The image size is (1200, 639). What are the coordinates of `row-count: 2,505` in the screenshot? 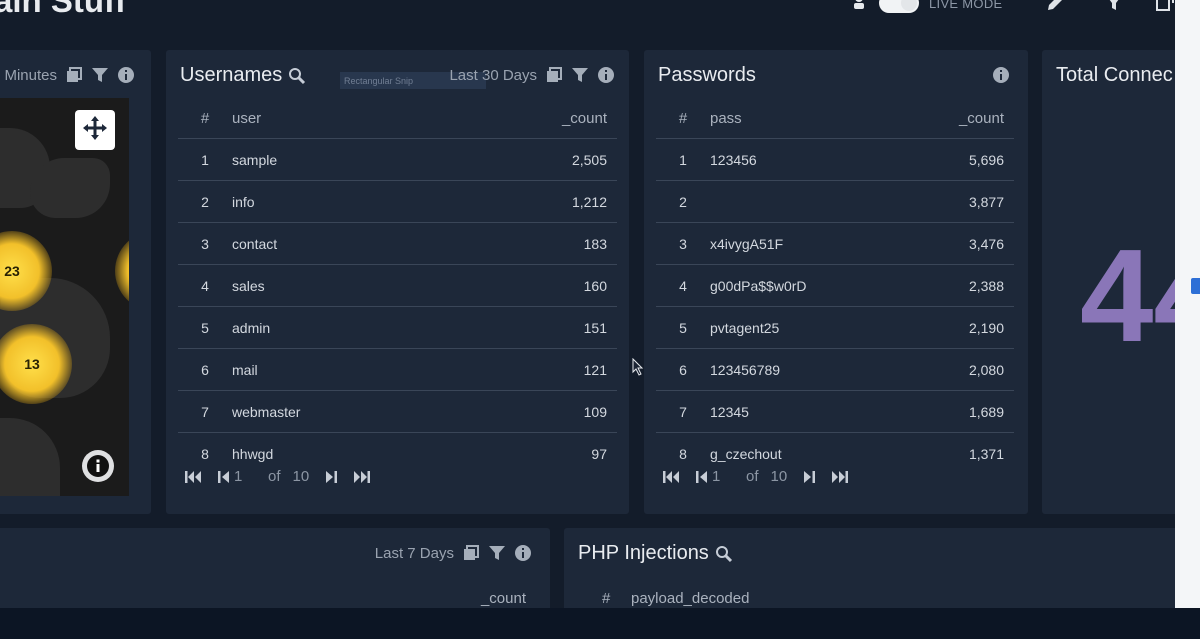 It's located at (531, 159).